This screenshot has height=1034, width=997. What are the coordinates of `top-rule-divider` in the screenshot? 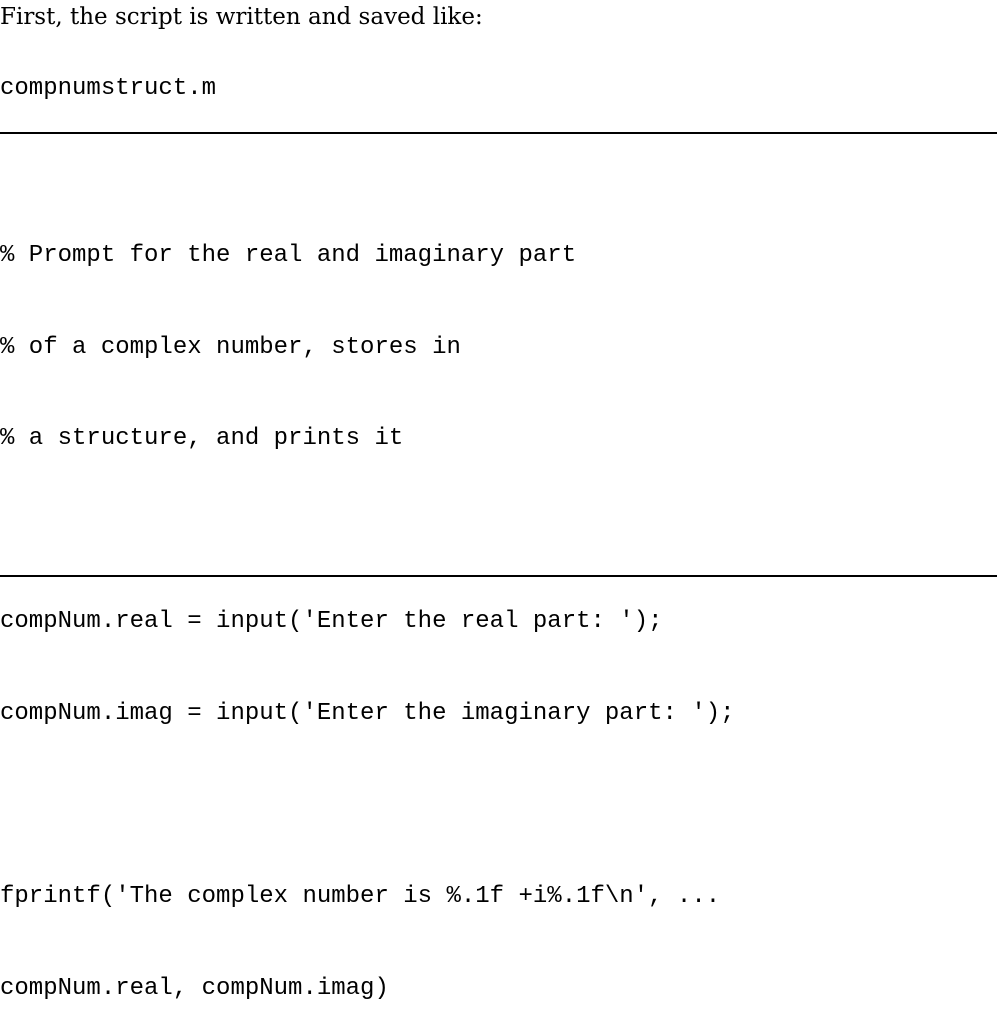 It's located at (498, 133).